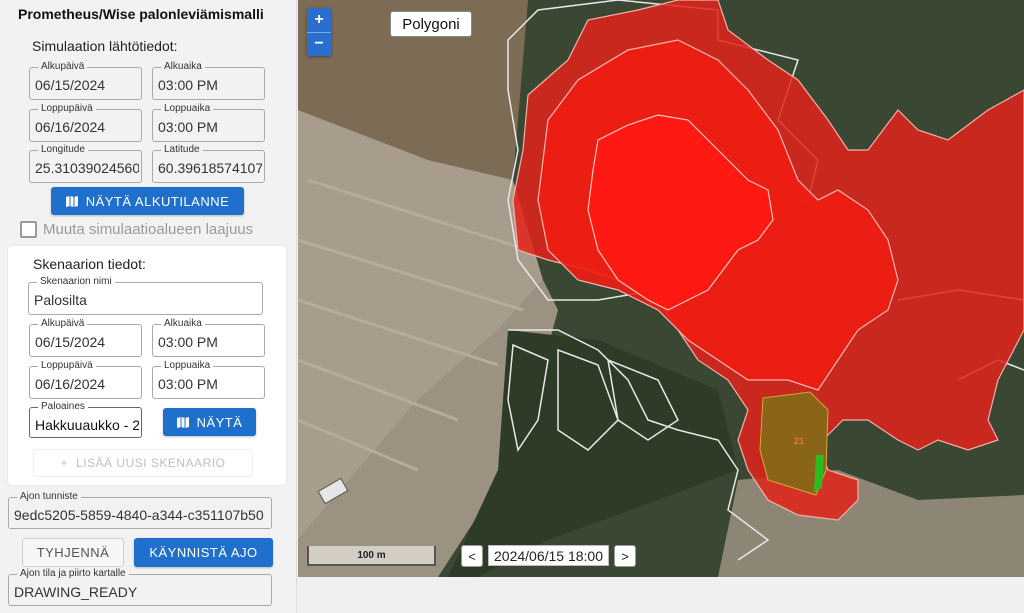 This screenshot has height=613, width=1024. I want to click on add-scenario-button: + LISÄÄ UUSI SKENAARIO, so click(143, 463).